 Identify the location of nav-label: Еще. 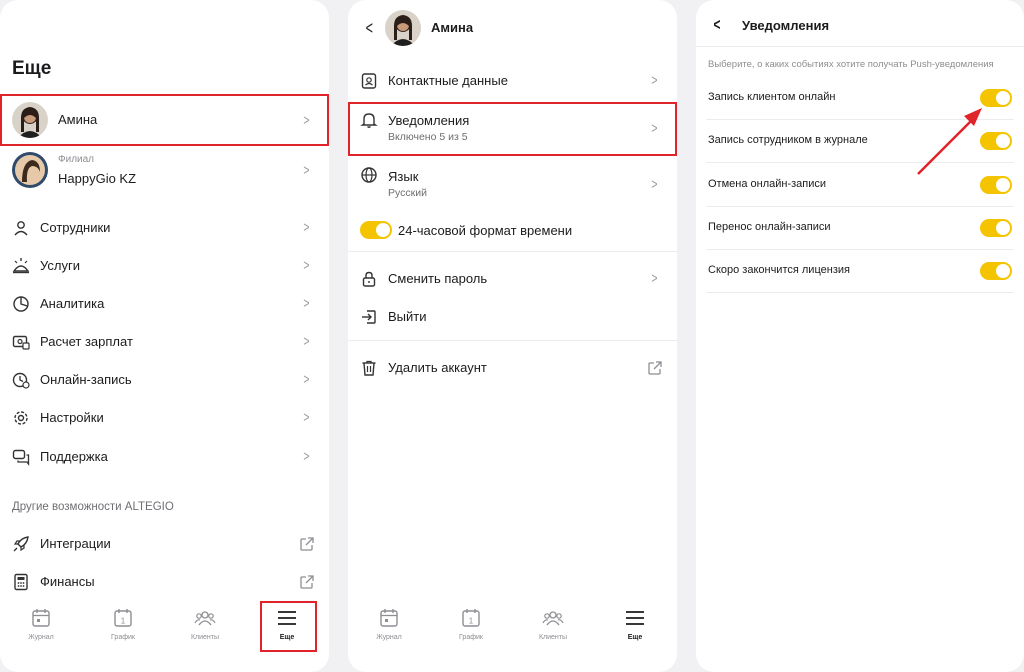
(635, 637).